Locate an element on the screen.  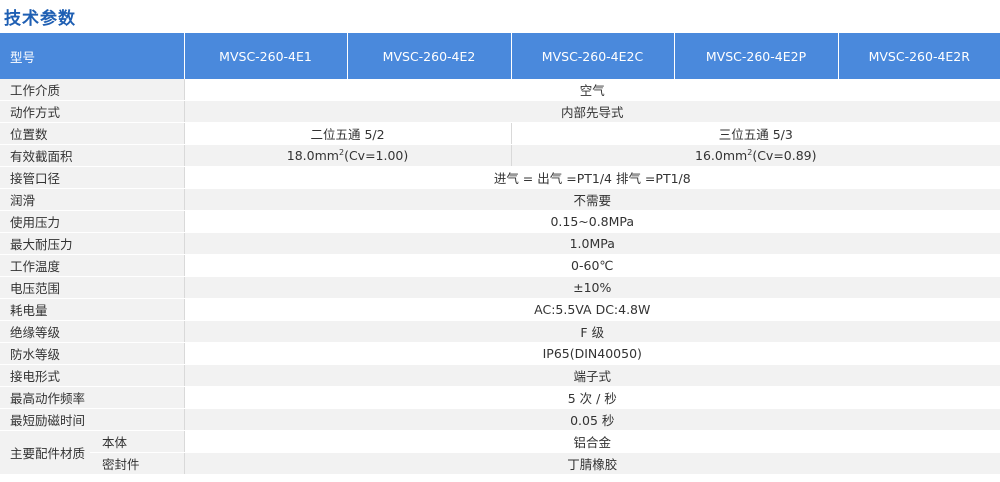
table-row: 耗电量 AC:5.5VA DC:4.8W is located at coordinates (500, 309).